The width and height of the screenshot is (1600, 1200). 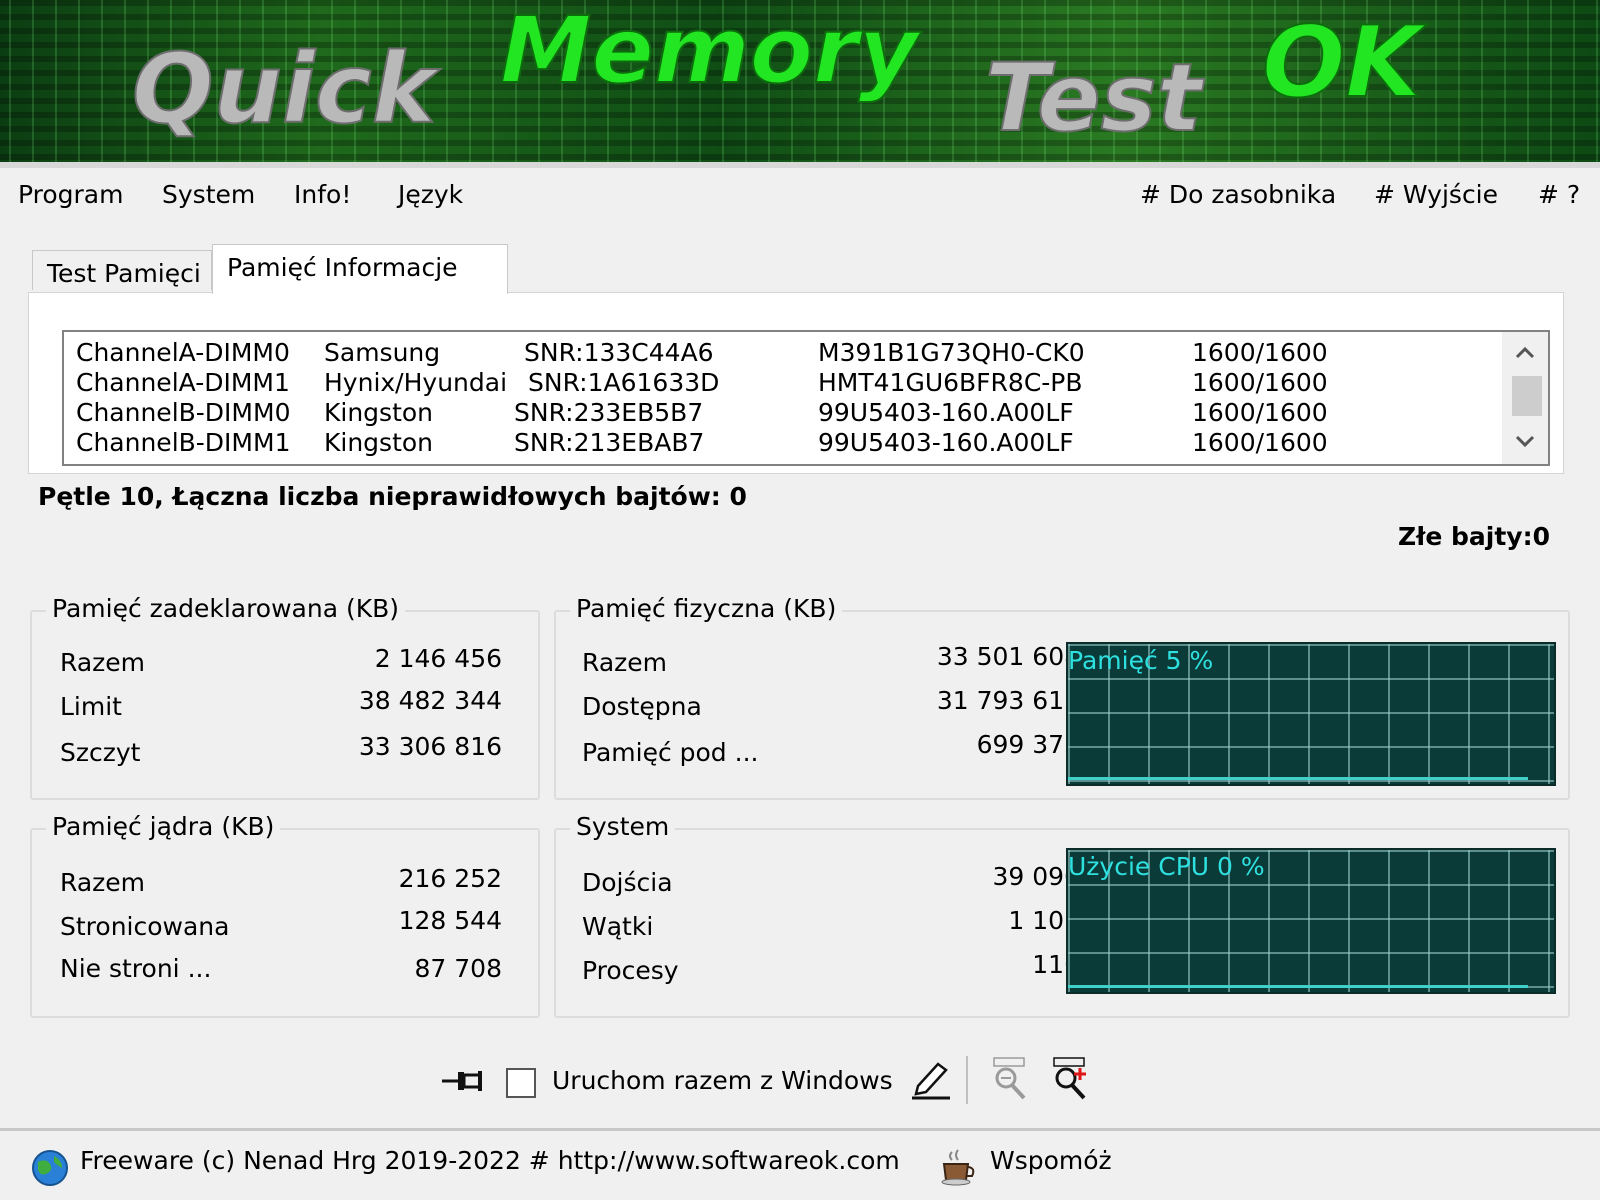 I want to click on menu-to-tray: # Do zasobnika, so click(x=1238, y=194).